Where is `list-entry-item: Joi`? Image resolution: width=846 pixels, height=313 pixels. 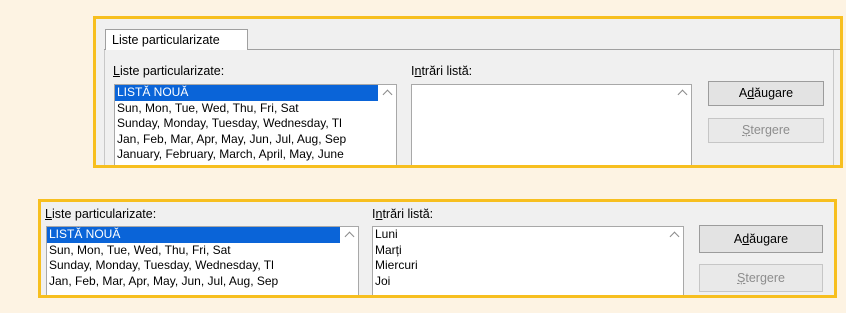
list-entry-item: Joi is located at coordinates (519, 282).